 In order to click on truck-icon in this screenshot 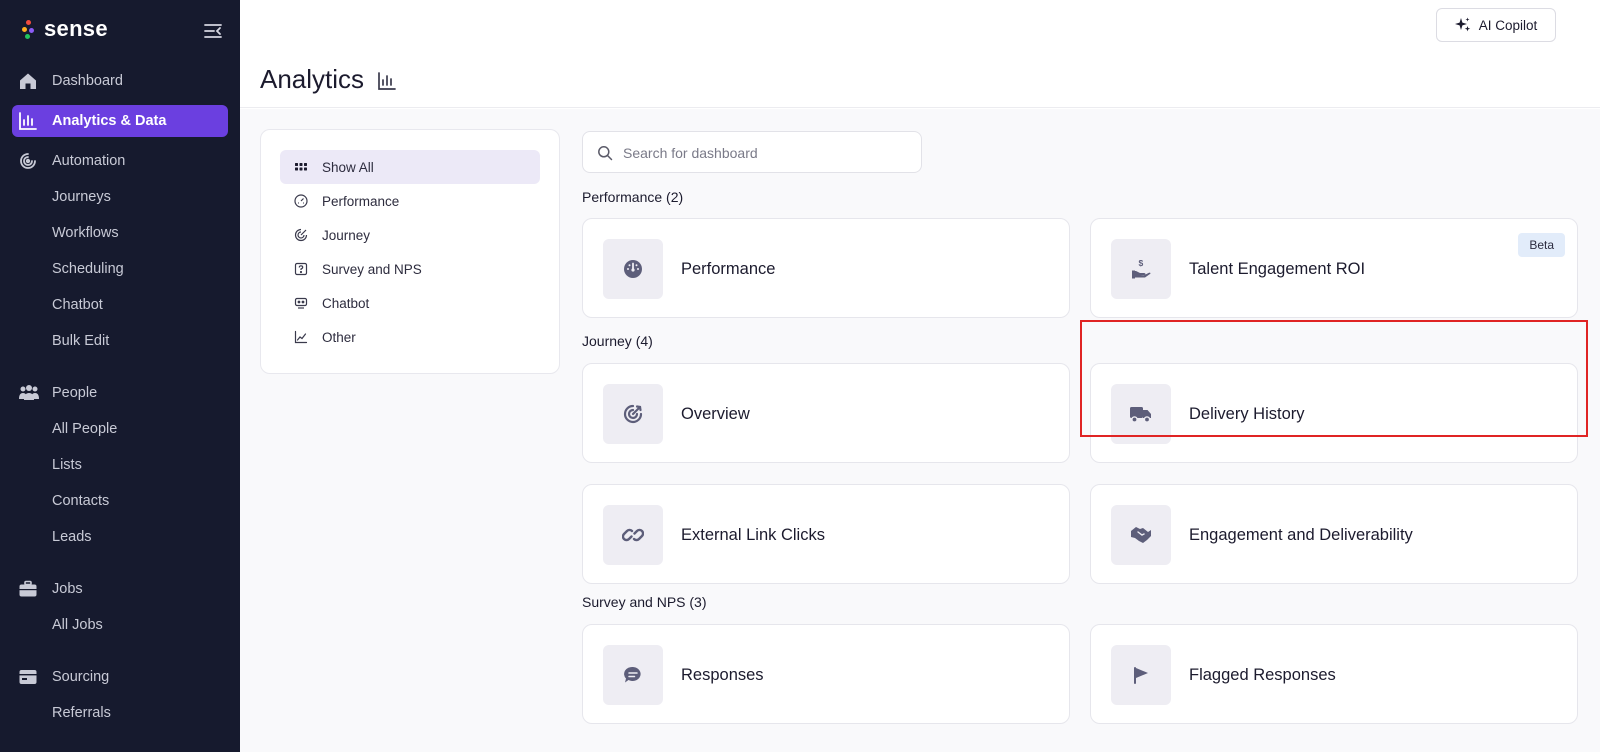, I will do `click(1140, 415)`.